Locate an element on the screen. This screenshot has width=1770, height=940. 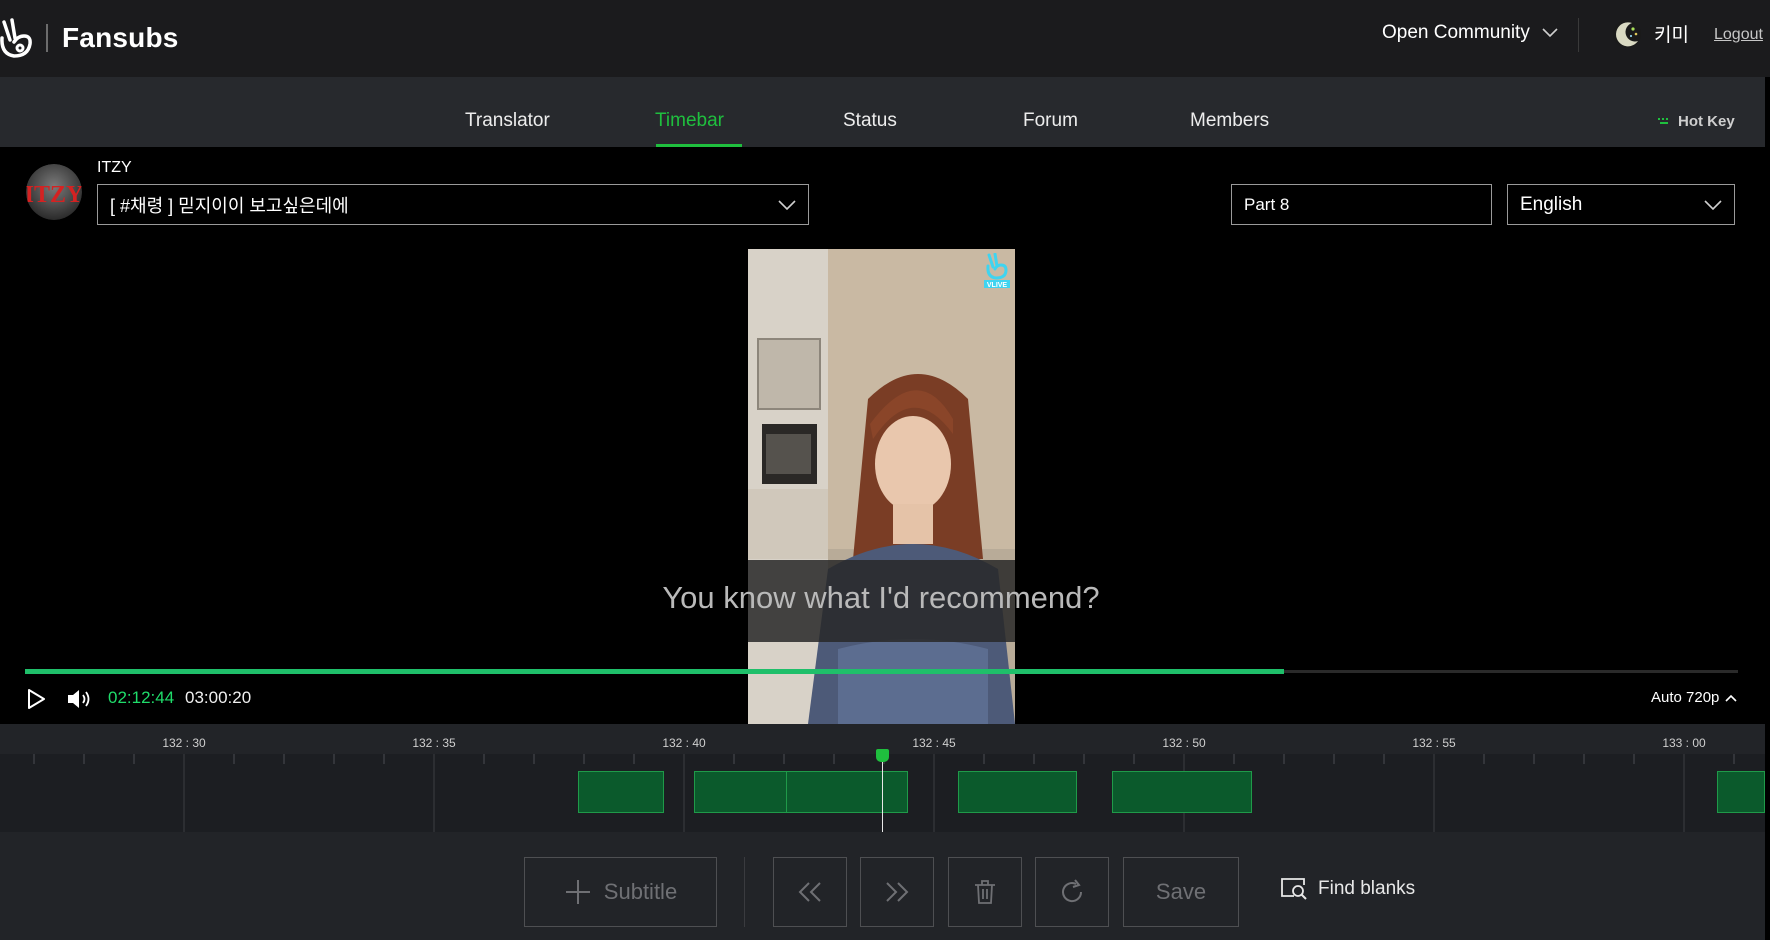
active-tab-indicator is located at coordinates (699, 145).